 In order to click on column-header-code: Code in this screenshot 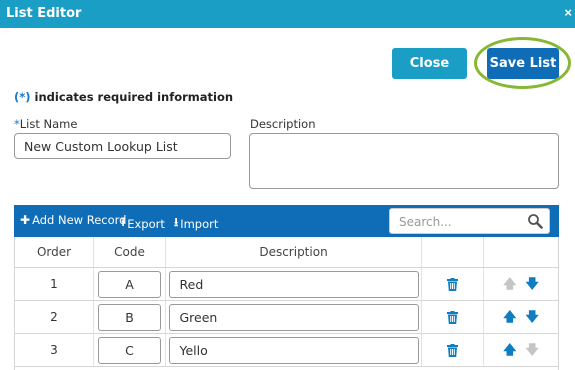, I will do `click(130, 252)`.